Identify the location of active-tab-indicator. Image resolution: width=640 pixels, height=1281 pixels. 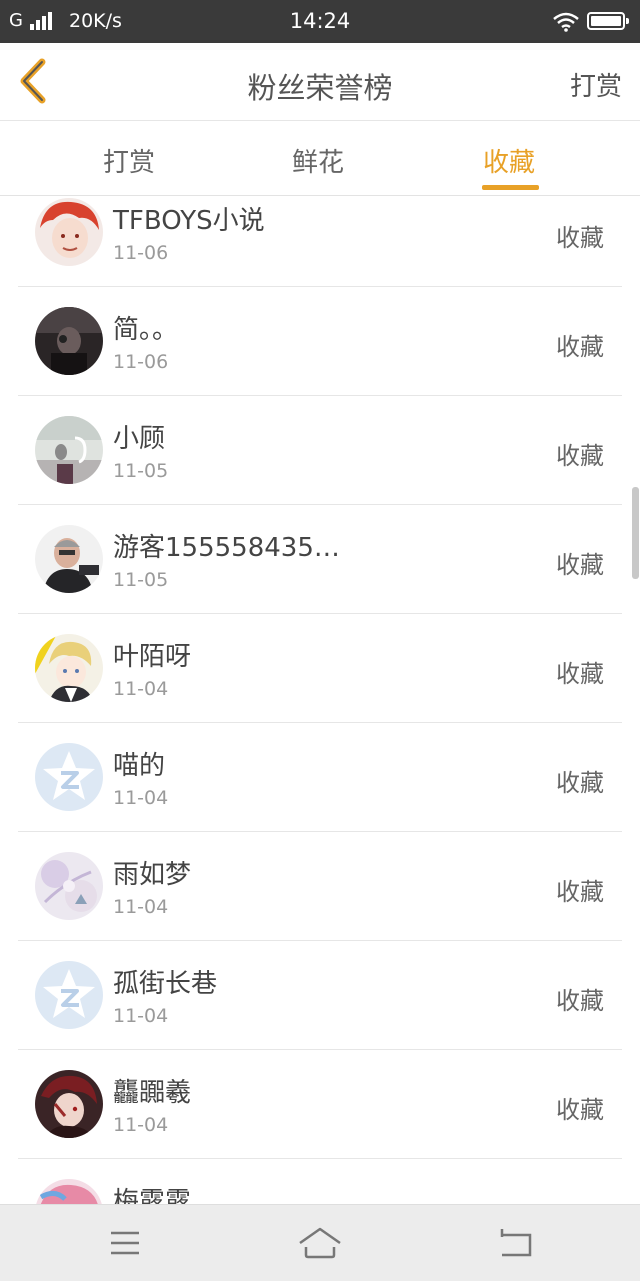
(510, 187).